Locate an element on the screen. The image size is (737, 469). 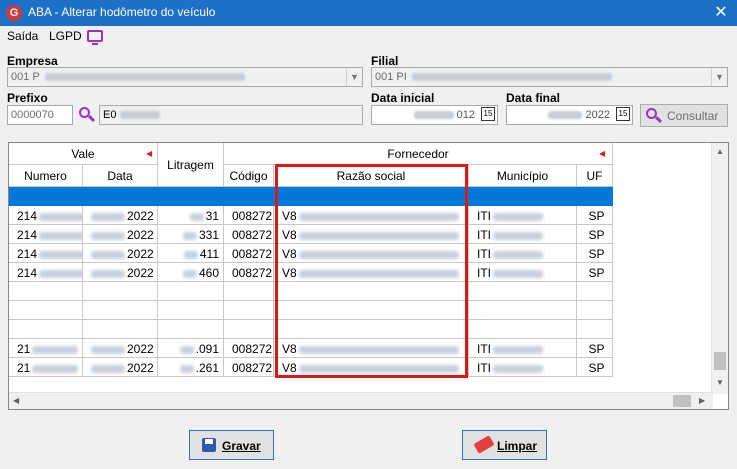
scroll-down-icon: ▼ is located at coordinates (720, 382).